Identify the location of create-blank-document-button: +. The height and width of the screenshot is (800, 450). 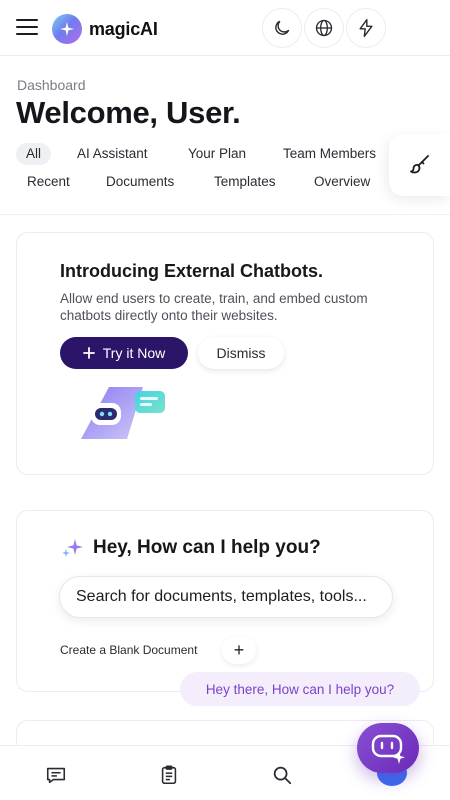
(239, 650).